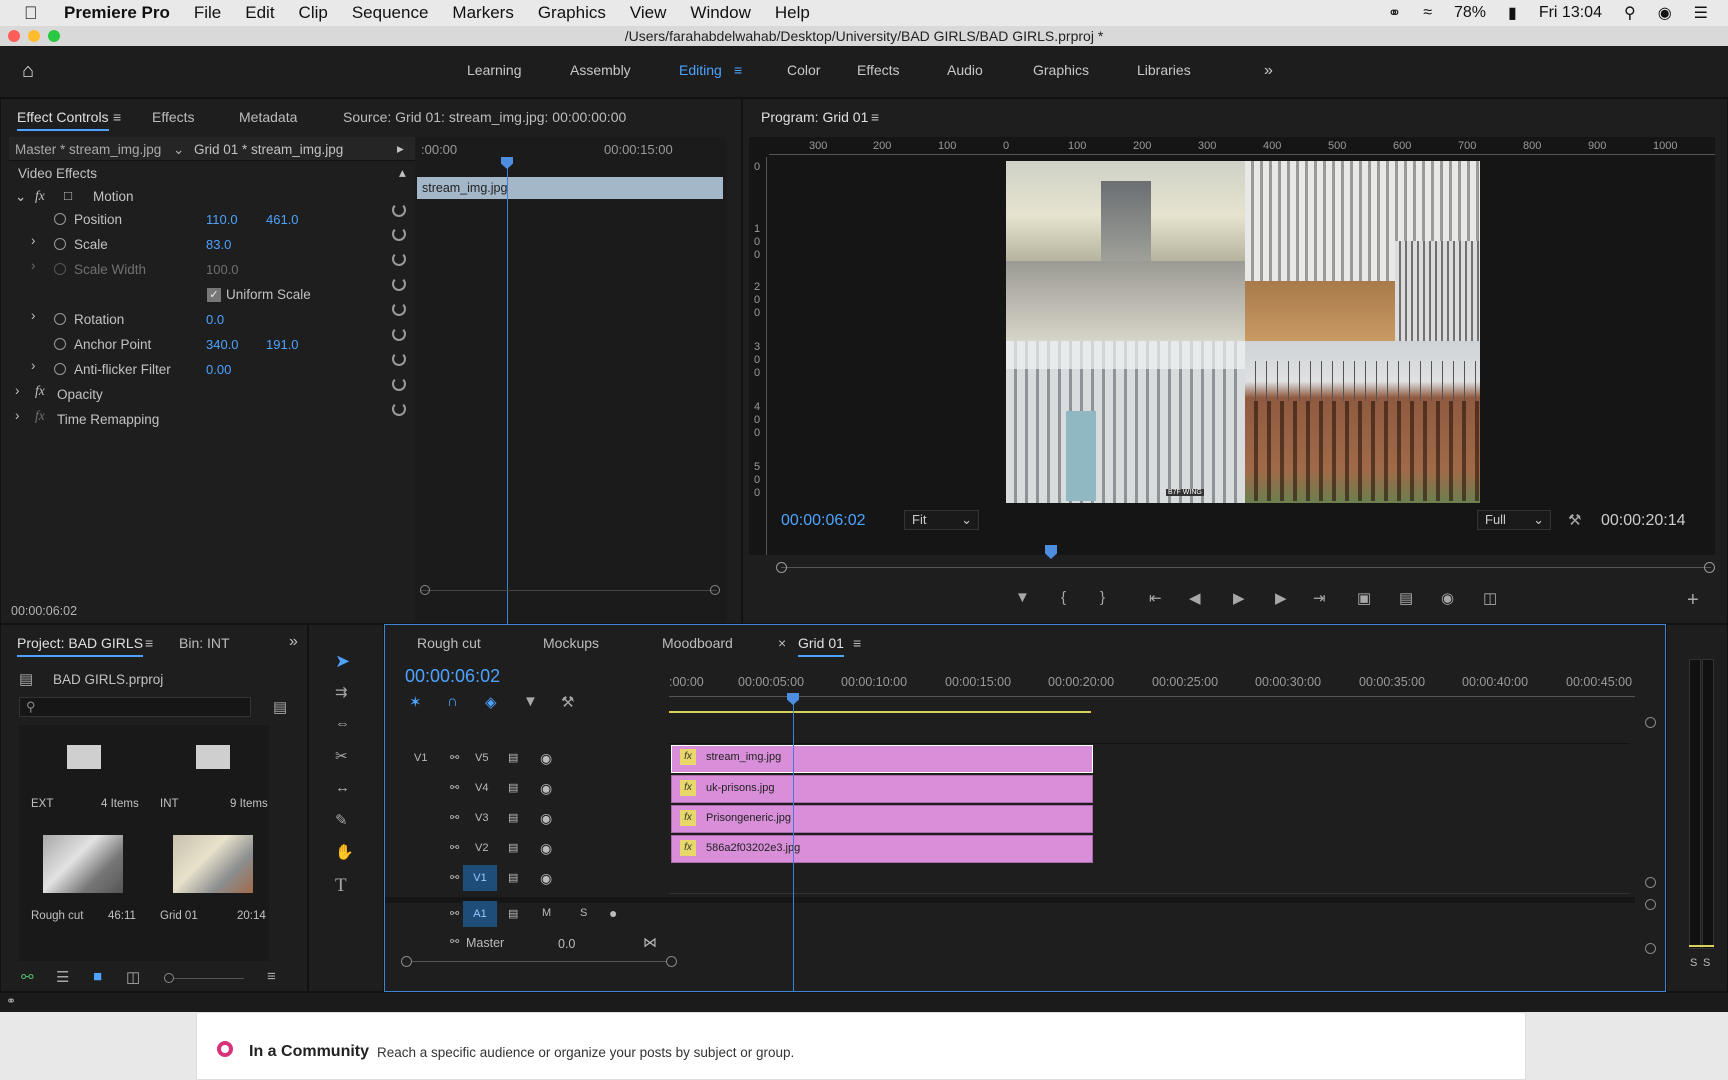  I want to click on step-back-icon: ◀, so click(1195, 598).